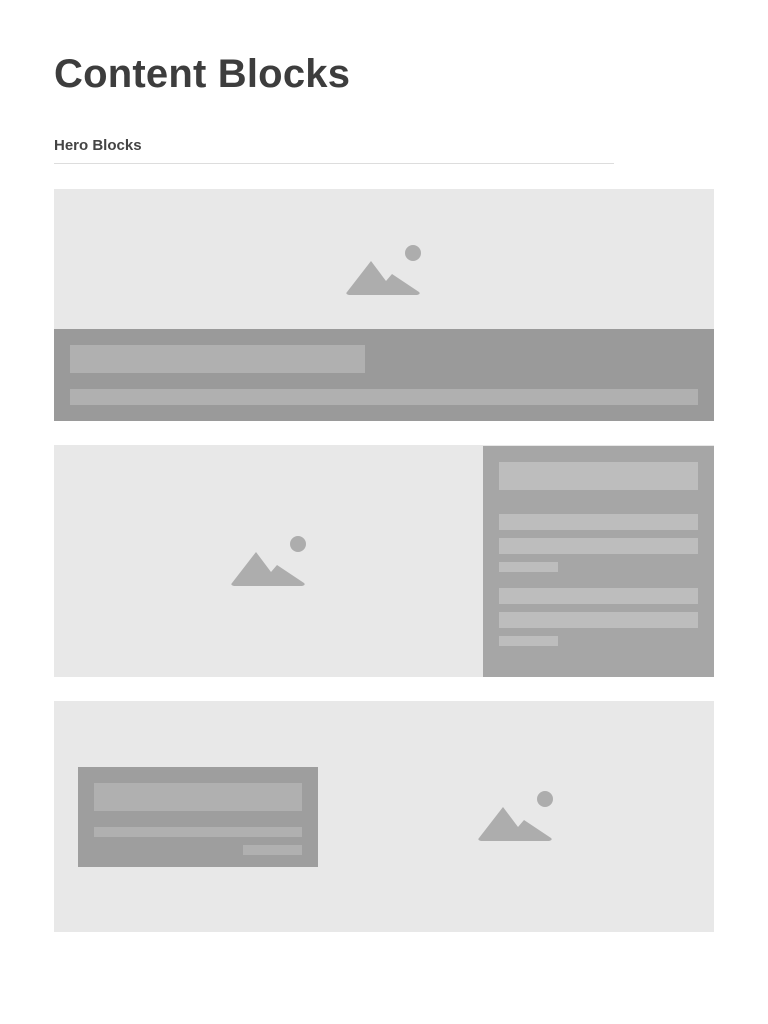 Image resolution: width=768 pixels, height=1024 pixels. What do you see at coordinates (198, 797) in the screenshot?
I see `card-title-placeholder` at bounding box center [198, 797].